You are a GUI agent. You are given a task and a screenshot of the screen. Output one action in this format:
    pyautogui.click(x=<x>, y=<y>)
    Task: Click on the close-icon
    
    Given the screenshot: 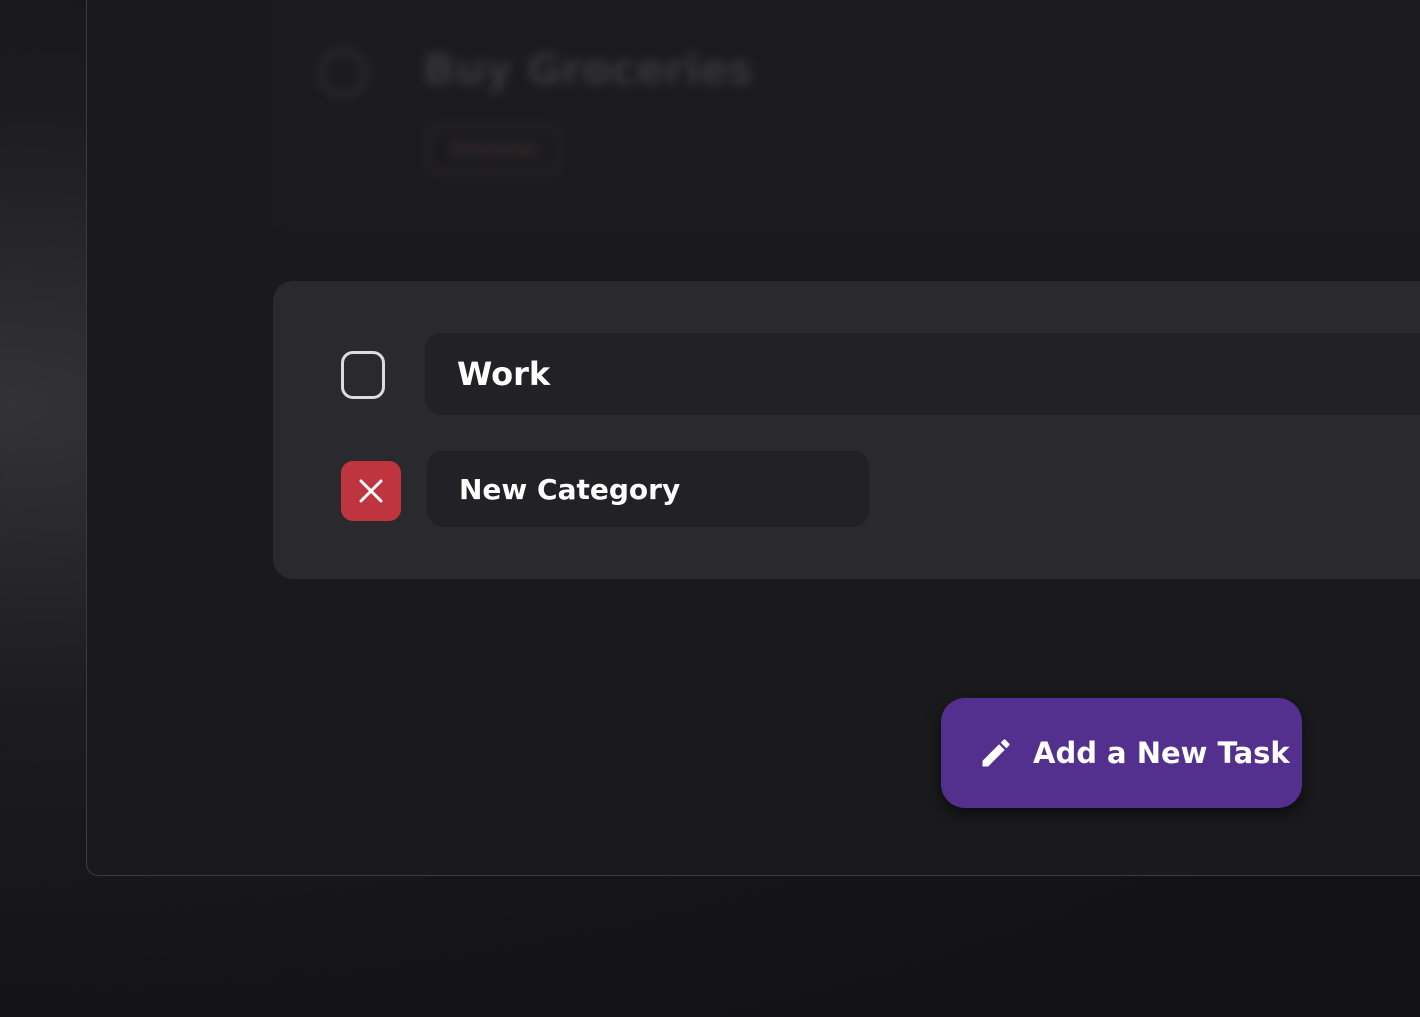 What is the action you would take?
    pyautogui.click(x=371, y=491)
    